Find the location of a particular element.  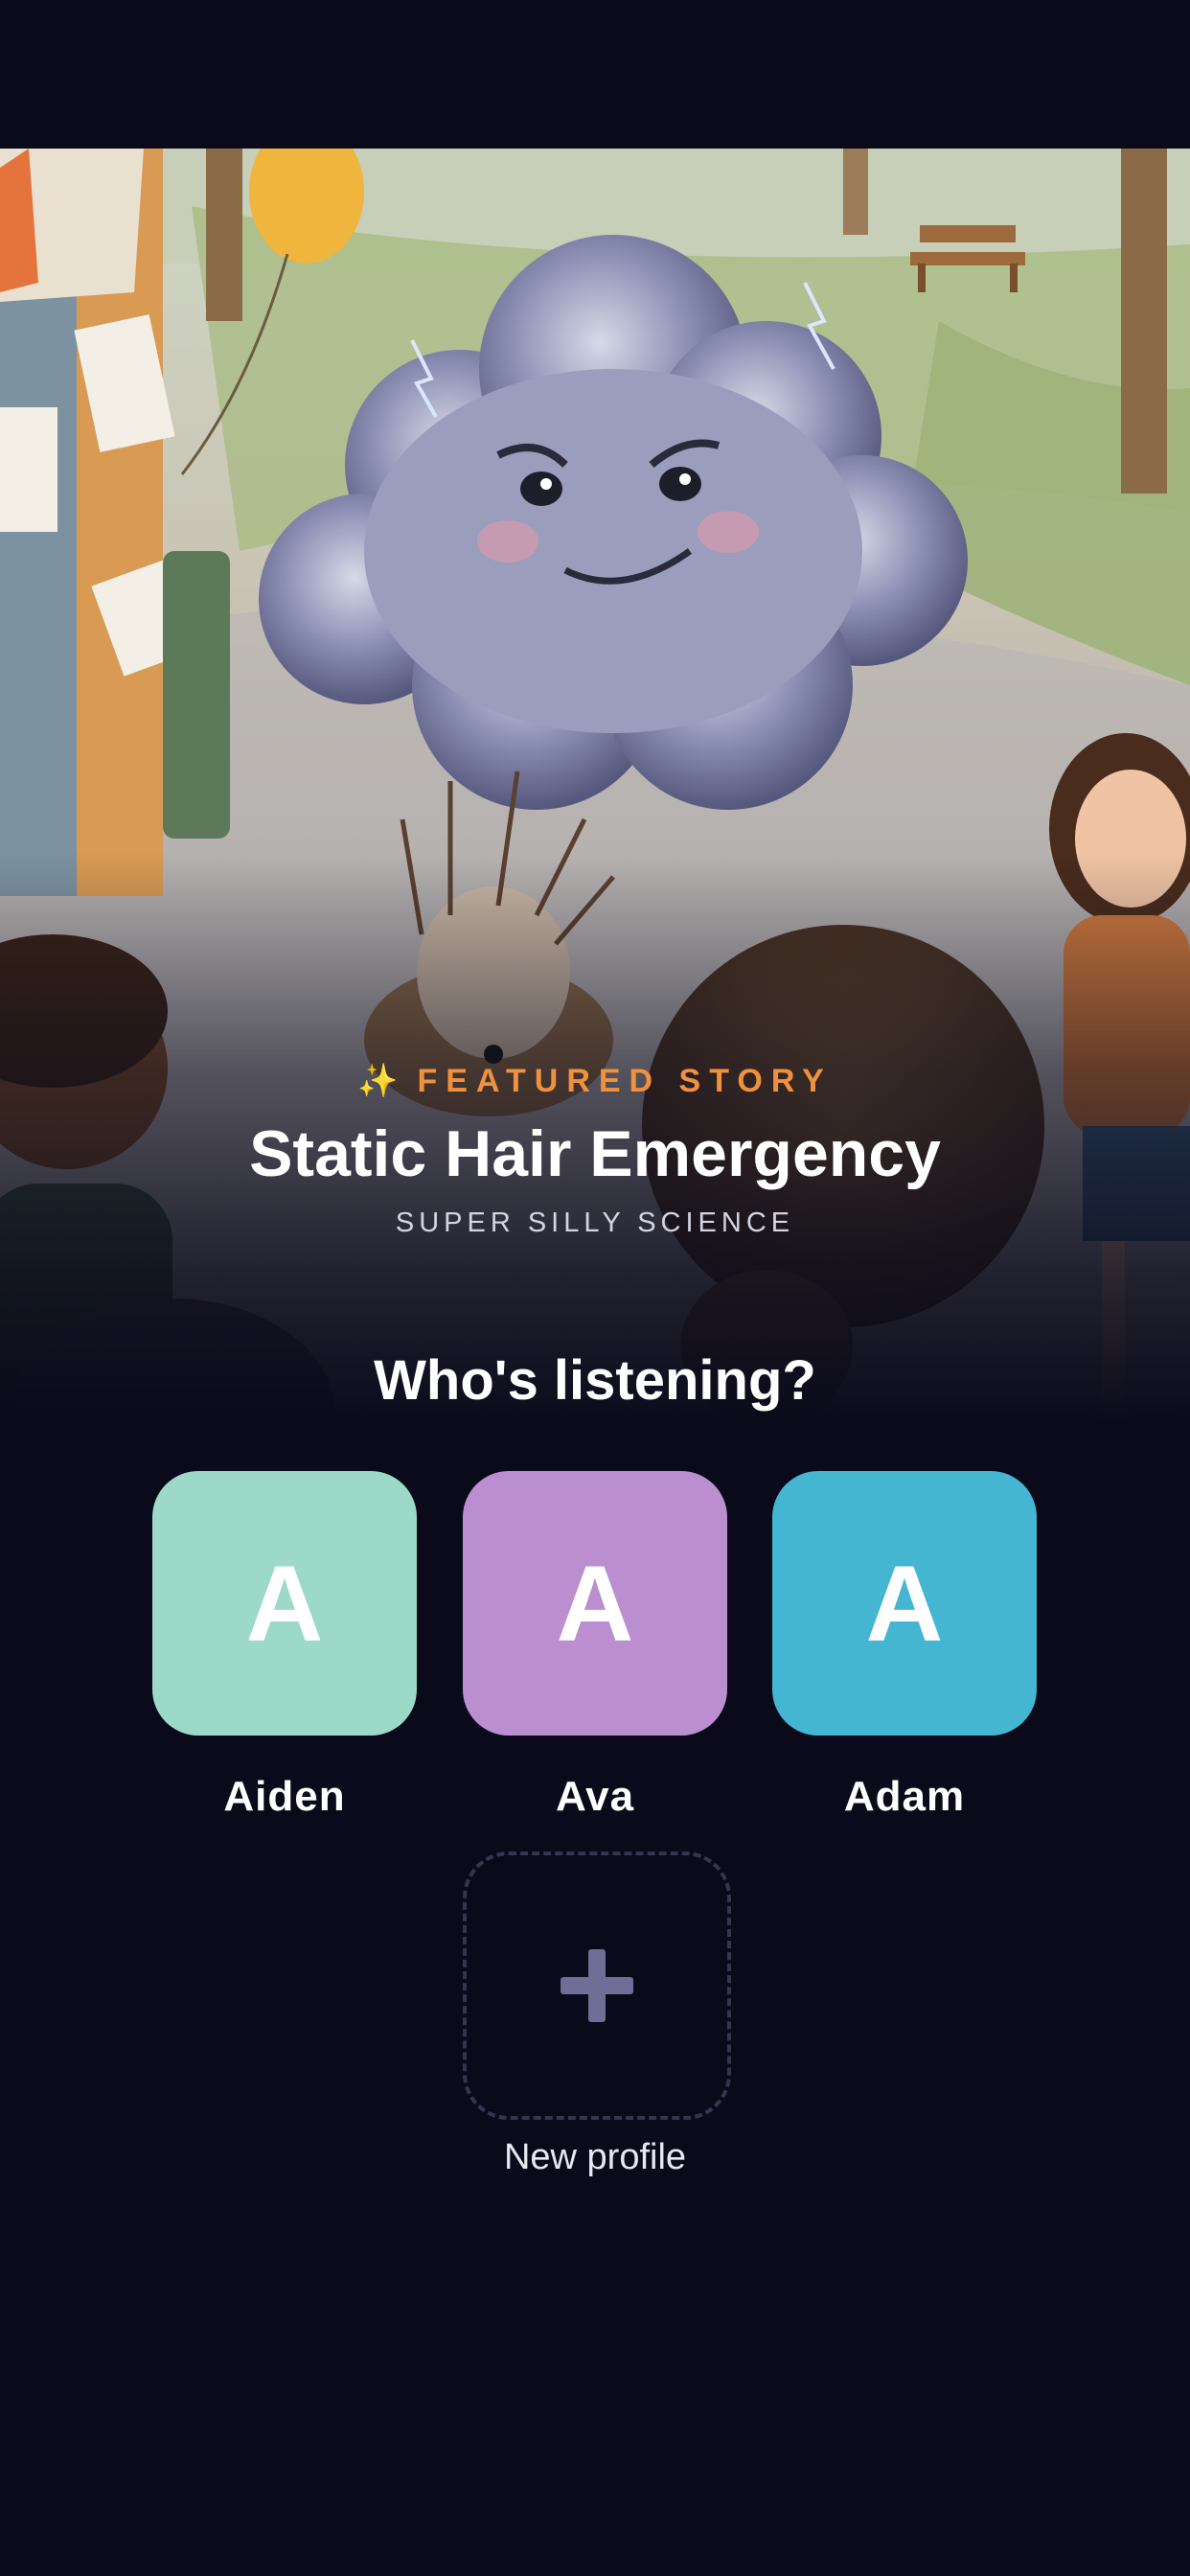

featured-story-label: ✨ FEATURED STORY is located at coordinates (595, 1081).